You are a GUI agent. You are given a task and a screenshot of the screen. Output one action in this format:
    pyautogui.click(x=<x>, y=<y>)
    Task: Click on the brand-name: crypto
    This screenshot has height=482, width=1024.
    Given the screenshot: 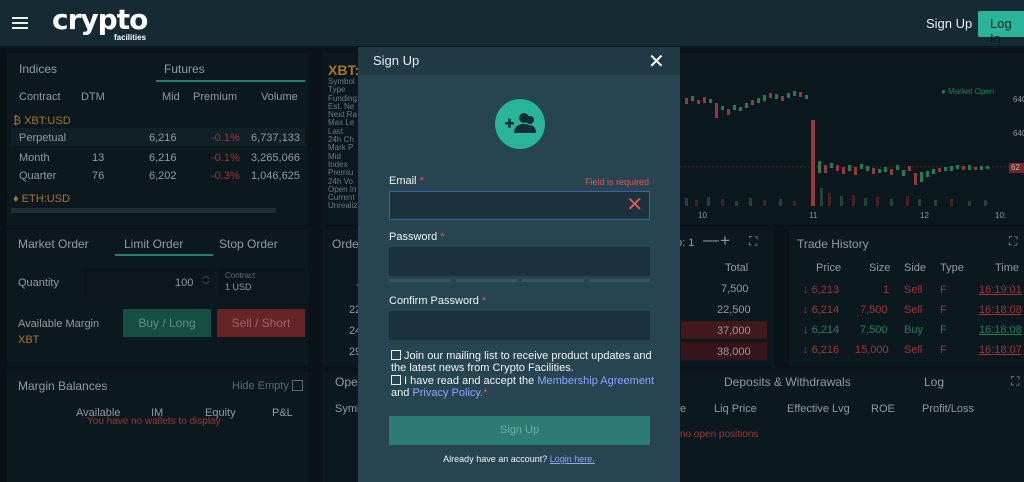 What is the action you would take?
    pyautogui.click(x=100, y=19)
    